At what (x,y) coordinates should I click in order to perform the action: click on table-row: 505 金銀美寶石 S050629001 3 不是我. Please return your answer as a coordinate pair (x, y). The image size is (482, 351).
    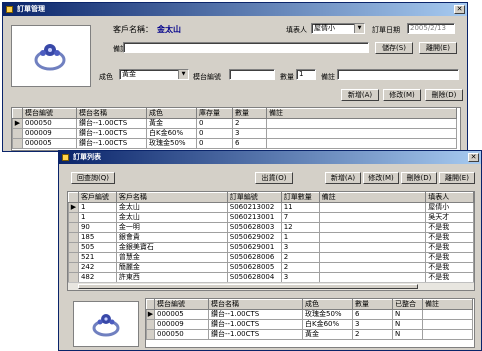
    Looking at the image, I should click on (271, 247).